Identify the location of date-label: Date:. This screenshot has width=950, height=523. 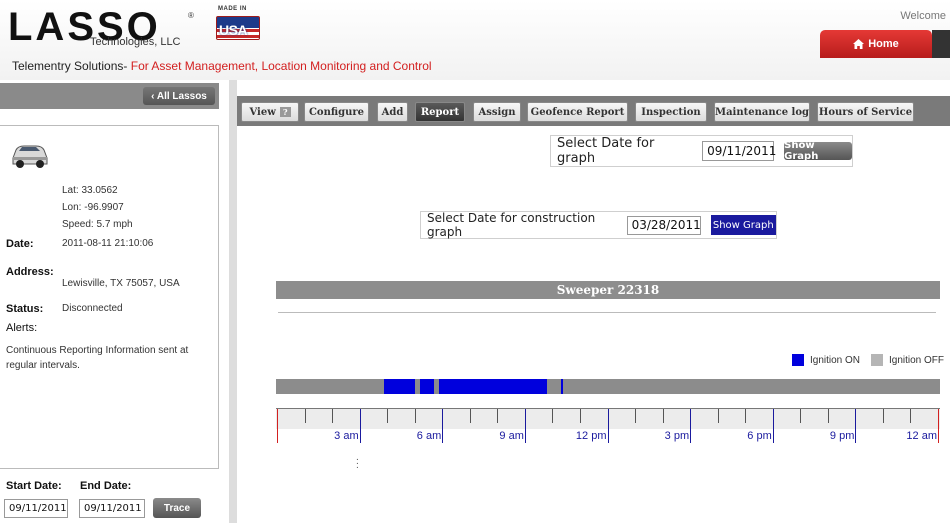
(20, 244).